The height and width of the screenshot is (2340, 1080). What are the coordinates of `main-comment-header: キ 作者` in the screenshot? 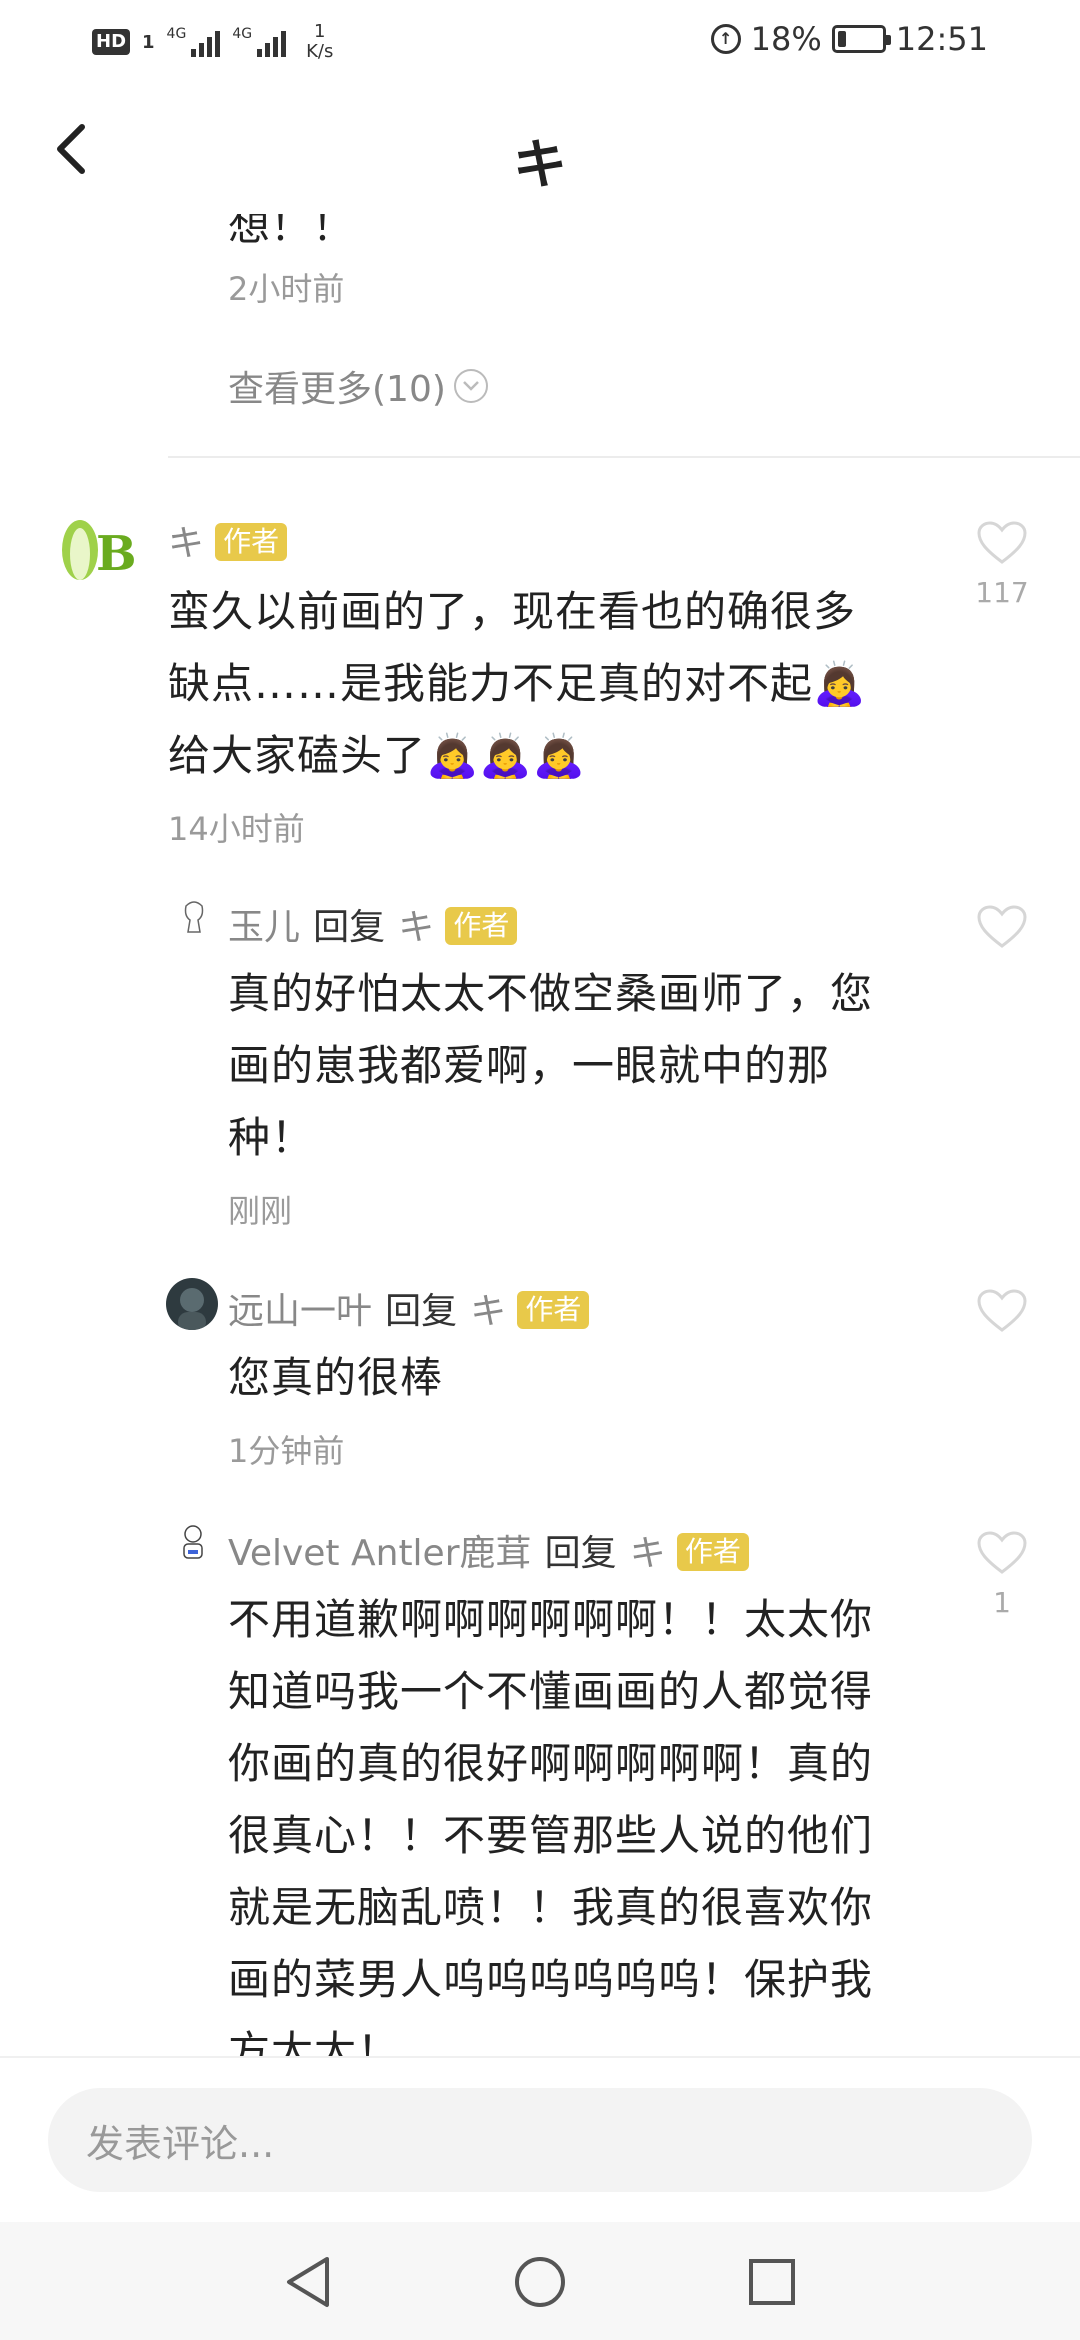 It's located at (228, 540).